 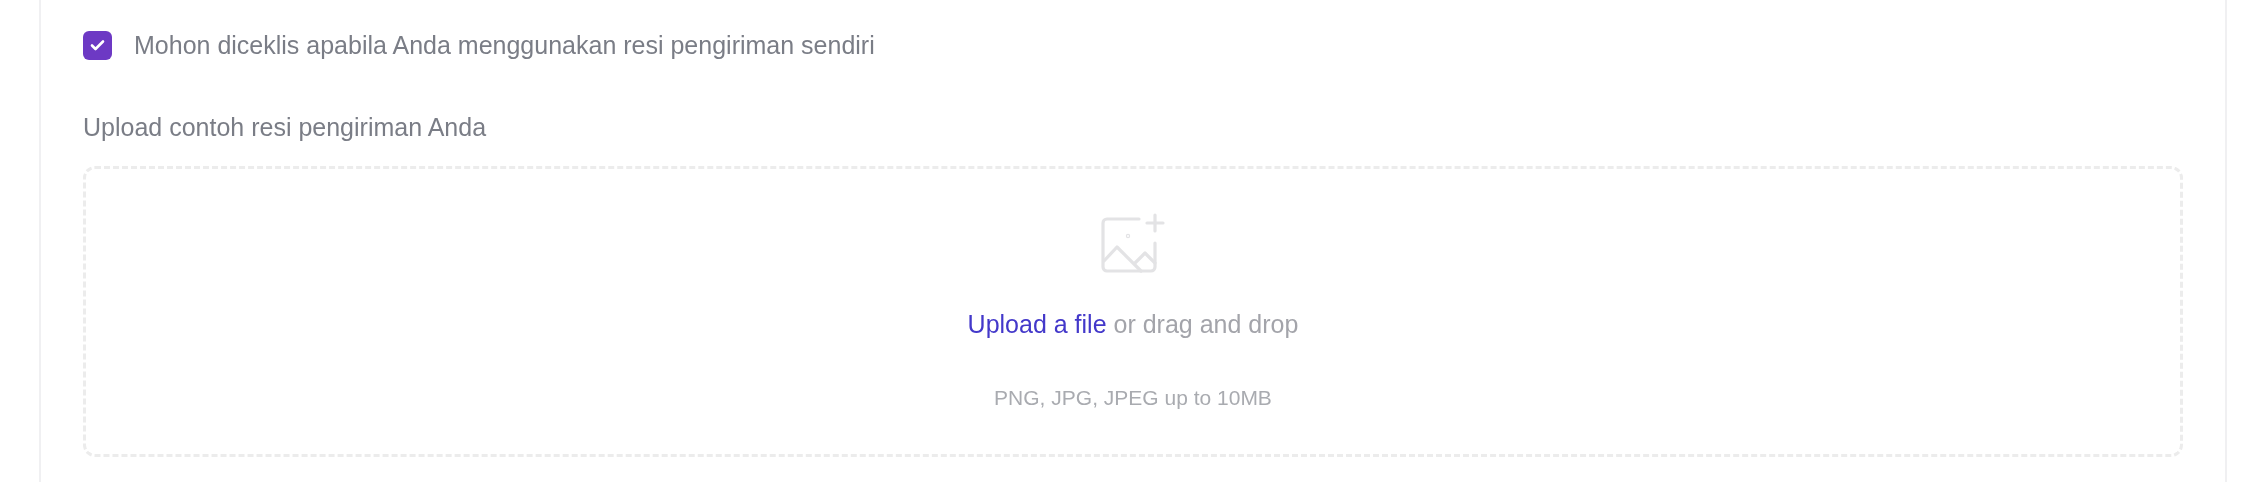 What do you see at coordinates (504, 45) in the screenshot?
I see `checkbox-label: Mohon diceklis apabila Anda menggunakan resi pengiriman sendiri` at bounding box center [504, 45].